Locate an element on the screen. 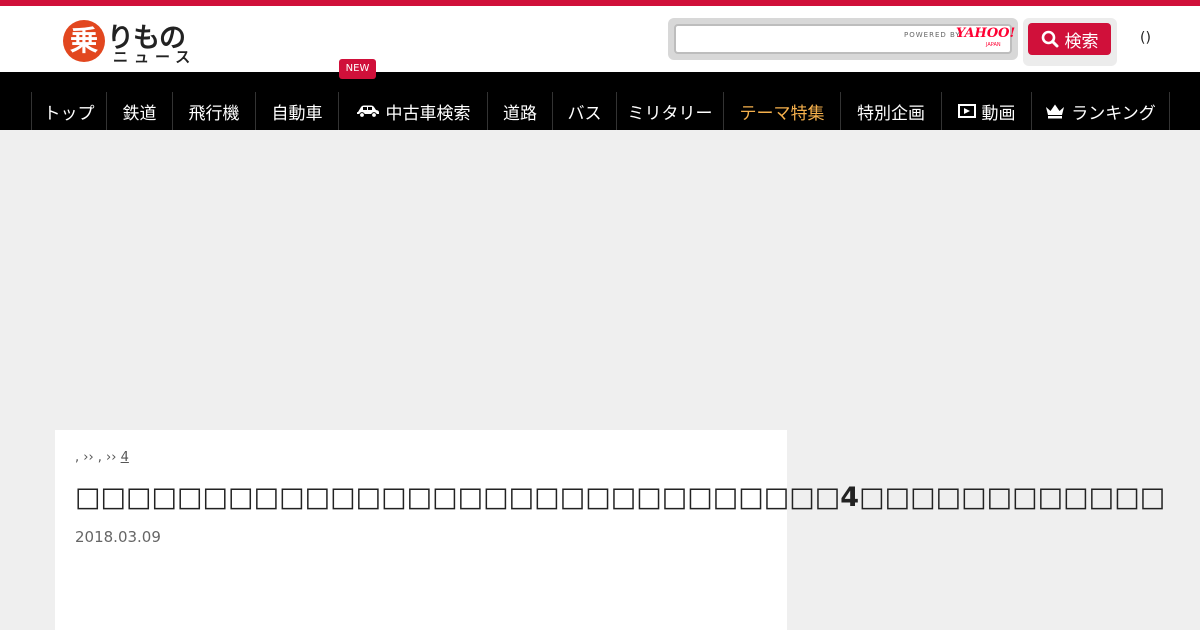  site-logo: 乗 りもの ニュース is located at coordinates (128, 42).